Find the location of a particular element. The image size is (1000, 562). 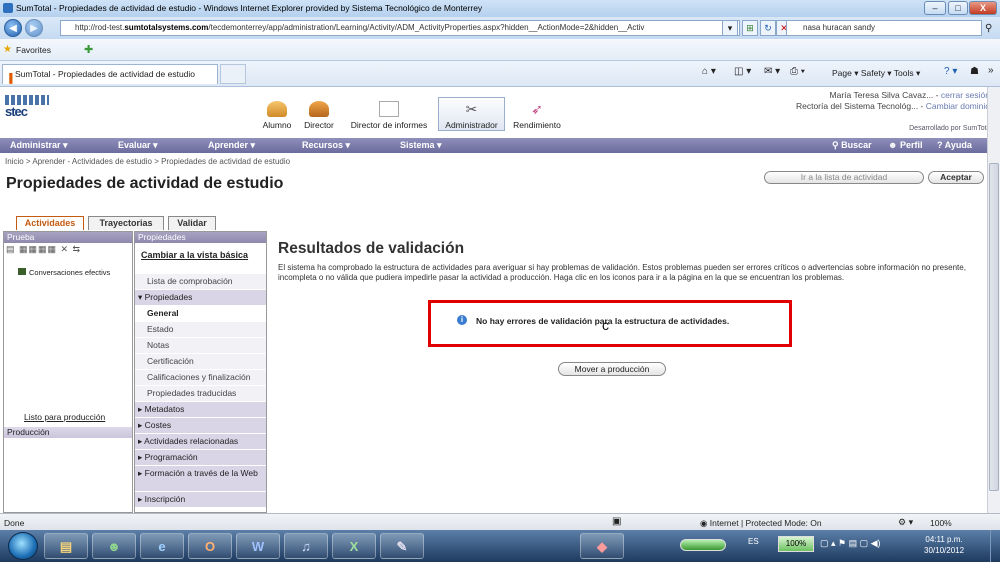

nav-rendimiento: ➶ Rendimiento is located at coordinates (537, 115).